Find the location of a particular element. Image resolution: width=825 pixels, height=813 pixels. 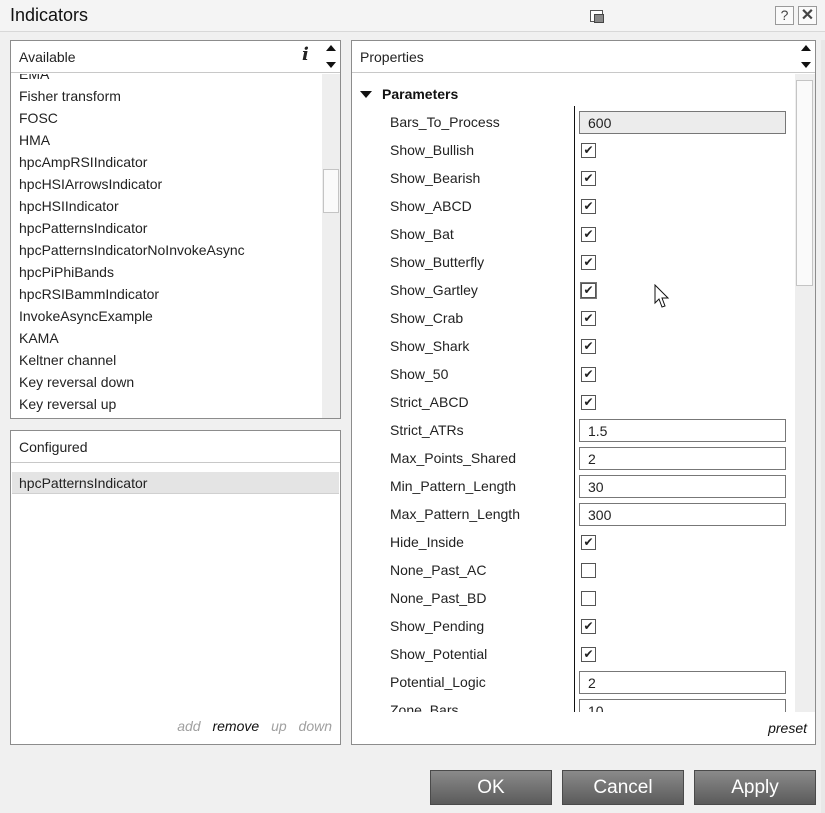

property-row: Show_Bat ✔ is located at coordinates (572, 234).